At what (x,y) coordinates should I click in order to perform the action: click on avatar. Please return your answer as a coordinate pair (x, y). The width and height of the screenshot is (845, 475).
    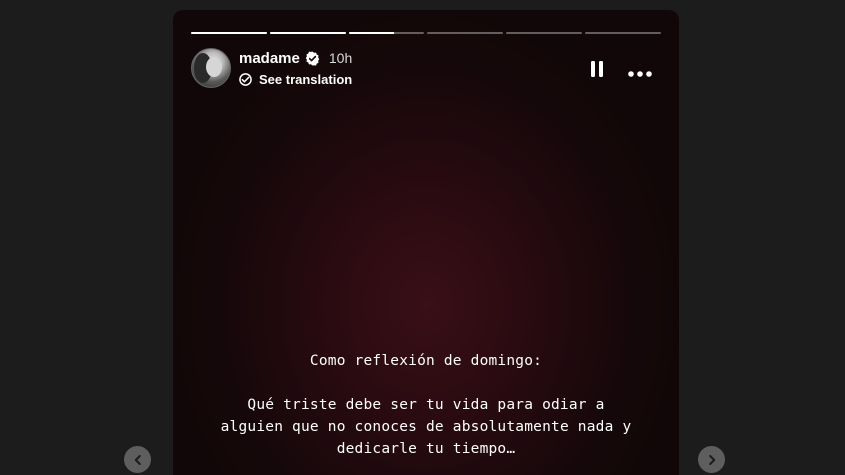
    Looking at the image, I should click on (211, 68).